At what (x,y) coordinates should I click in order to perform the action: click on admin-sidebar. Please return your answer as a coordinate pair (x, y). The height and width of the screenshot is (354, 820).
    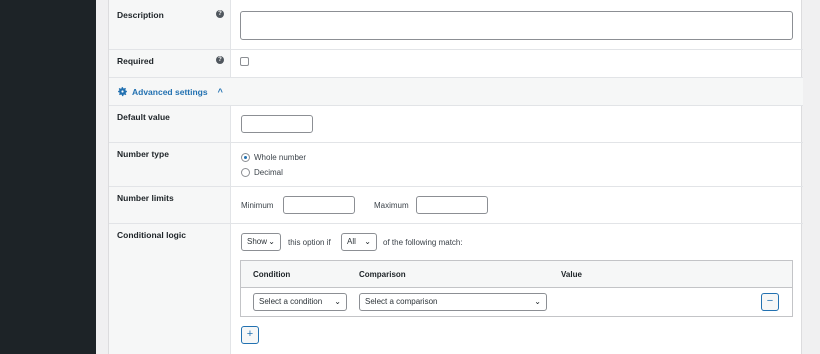
    Looking at the image, I should click on (48, 177).